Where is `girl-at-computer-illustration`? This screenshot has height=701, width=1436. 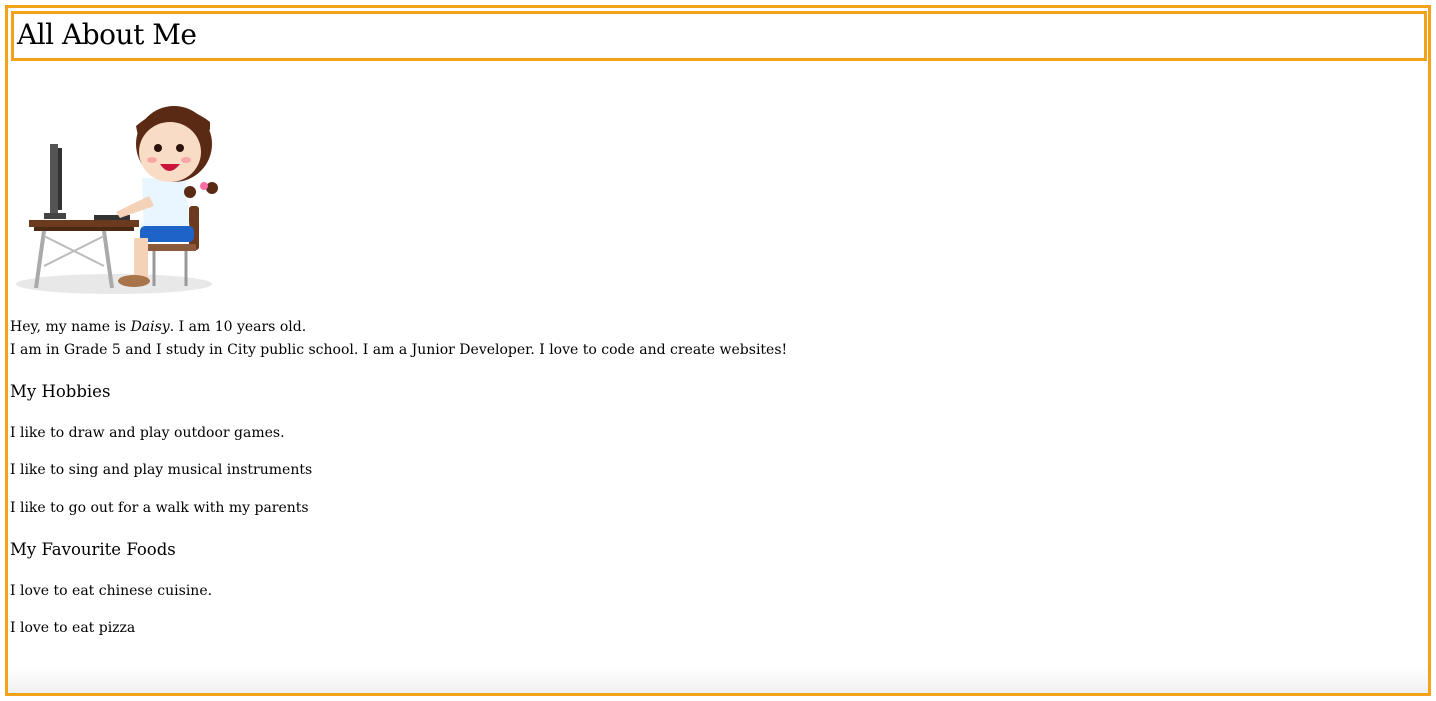 girl-at-computer-illustration is located at coordinates (117, 200).